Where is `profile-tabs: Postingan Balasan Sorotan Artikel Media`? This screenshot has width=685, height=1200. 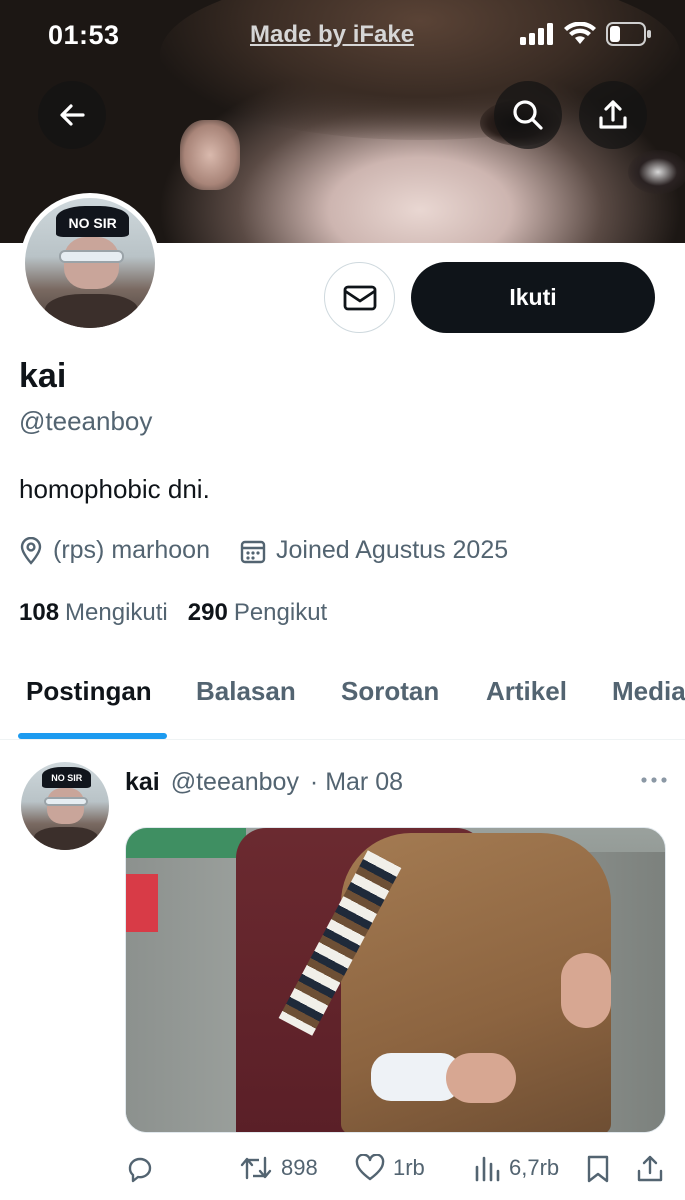 profile-tabs: Postingan Balasan Sorotan Artikel Media is located at coordinates (342, 700).